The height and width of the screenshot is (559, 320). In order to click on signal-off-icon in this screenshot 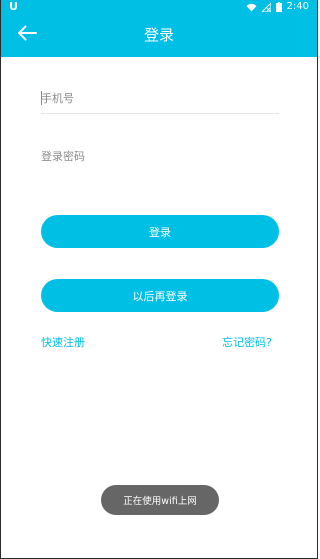, I will do `click(266, 7)`.